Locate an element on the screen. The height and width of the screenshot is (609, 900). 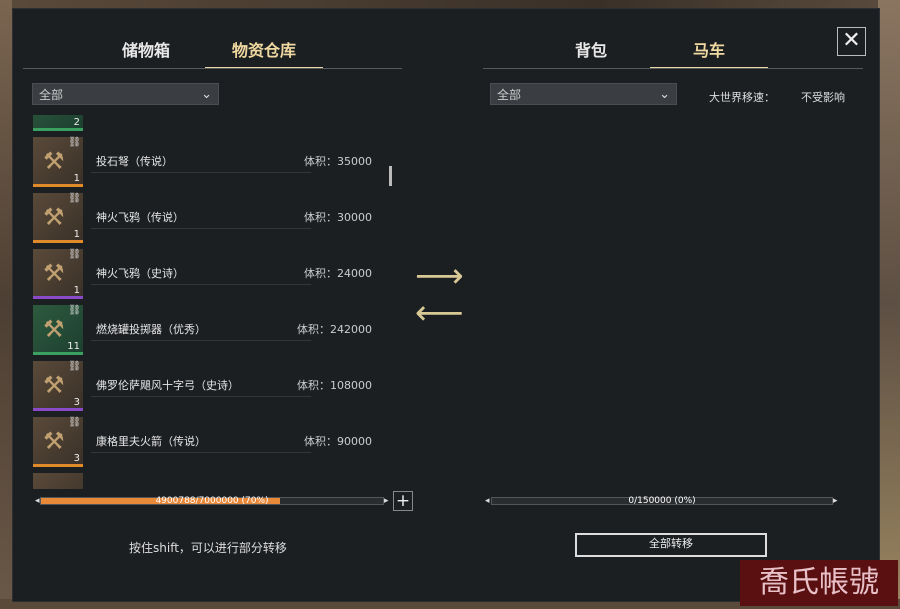
left-capacity-bar: 4900788/7000000 (70%) is located at coordinates (212, 501).